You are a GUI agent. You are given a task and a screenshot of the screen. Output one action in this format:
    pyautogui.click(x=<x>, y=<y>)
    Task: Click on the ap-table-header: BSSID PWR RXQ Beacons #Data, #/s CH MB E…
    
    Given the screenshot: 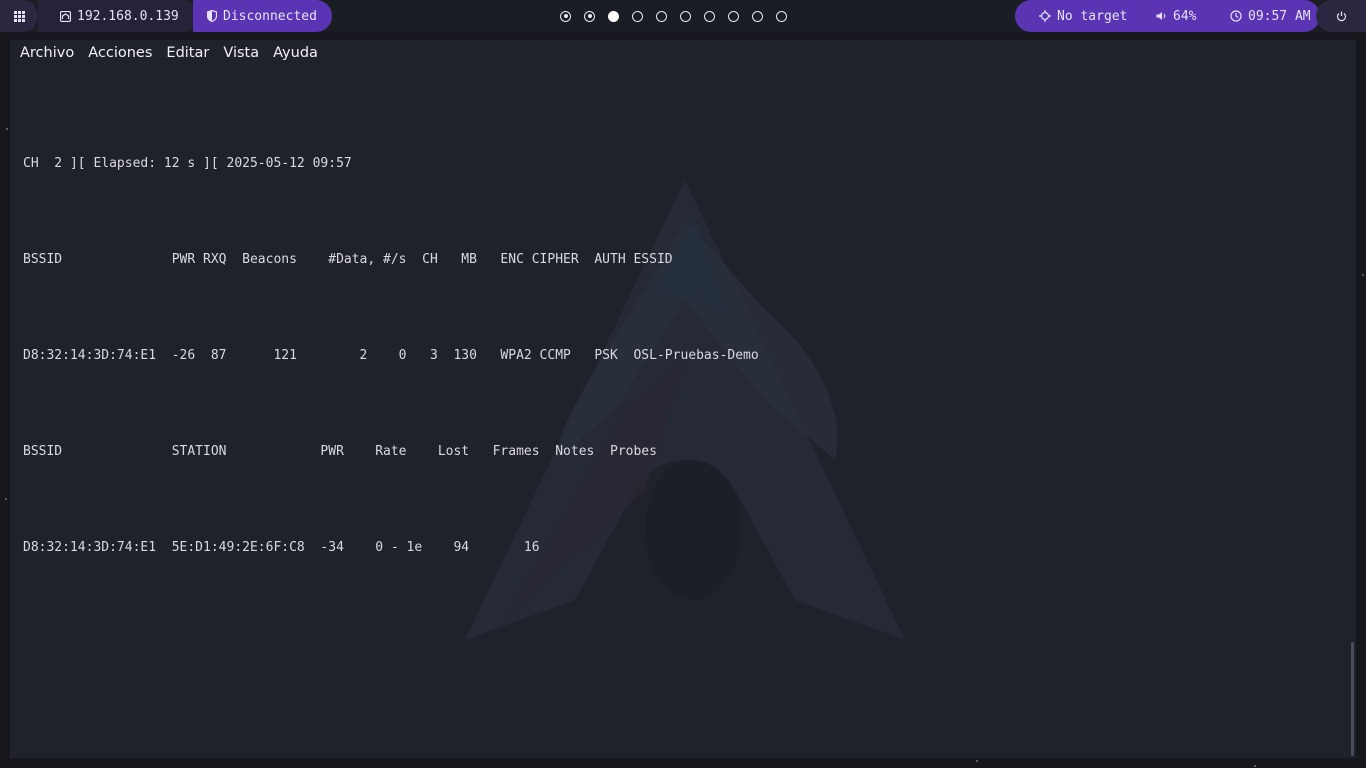 What is the action you would take?
    pyautogui.click(x=348, y=259)
    